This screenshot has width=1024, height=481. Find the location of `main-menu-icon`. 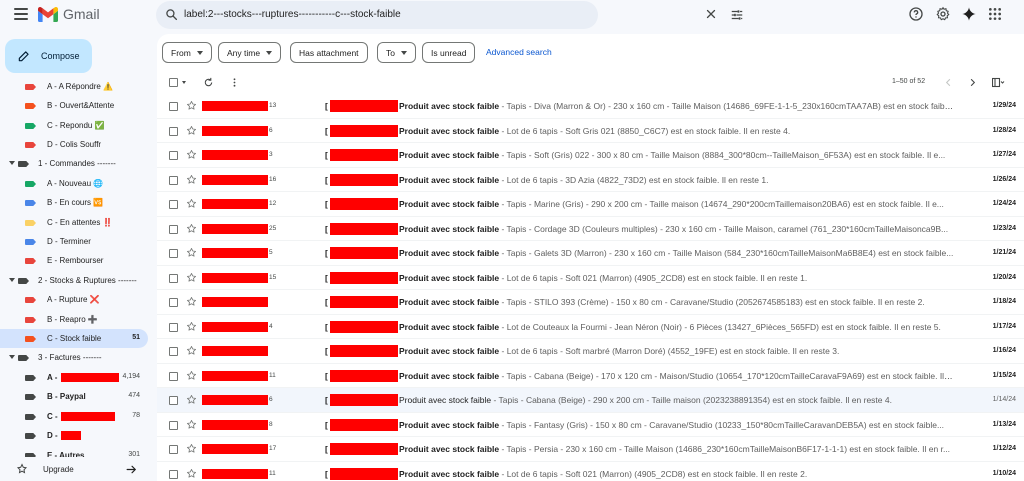

main-menu-icon is located at coordinates (21, 14).